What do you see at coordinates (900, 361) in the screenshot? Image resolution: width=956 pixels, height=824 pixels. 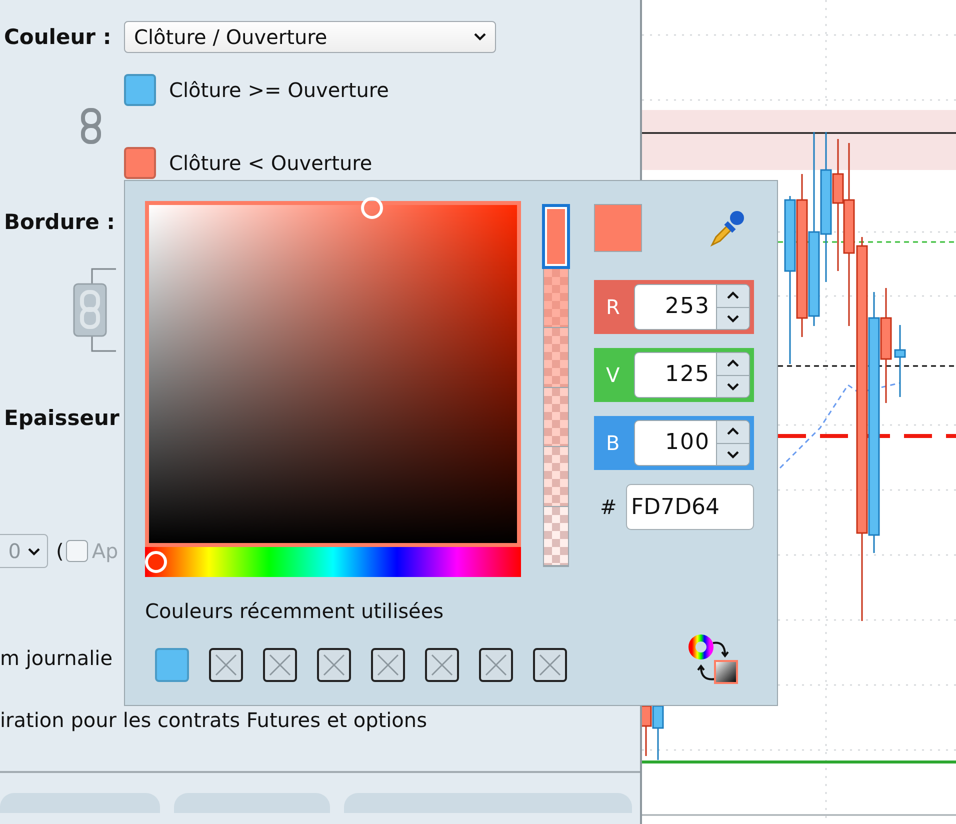 I see `candlestick` at bounding box center [900, 361].